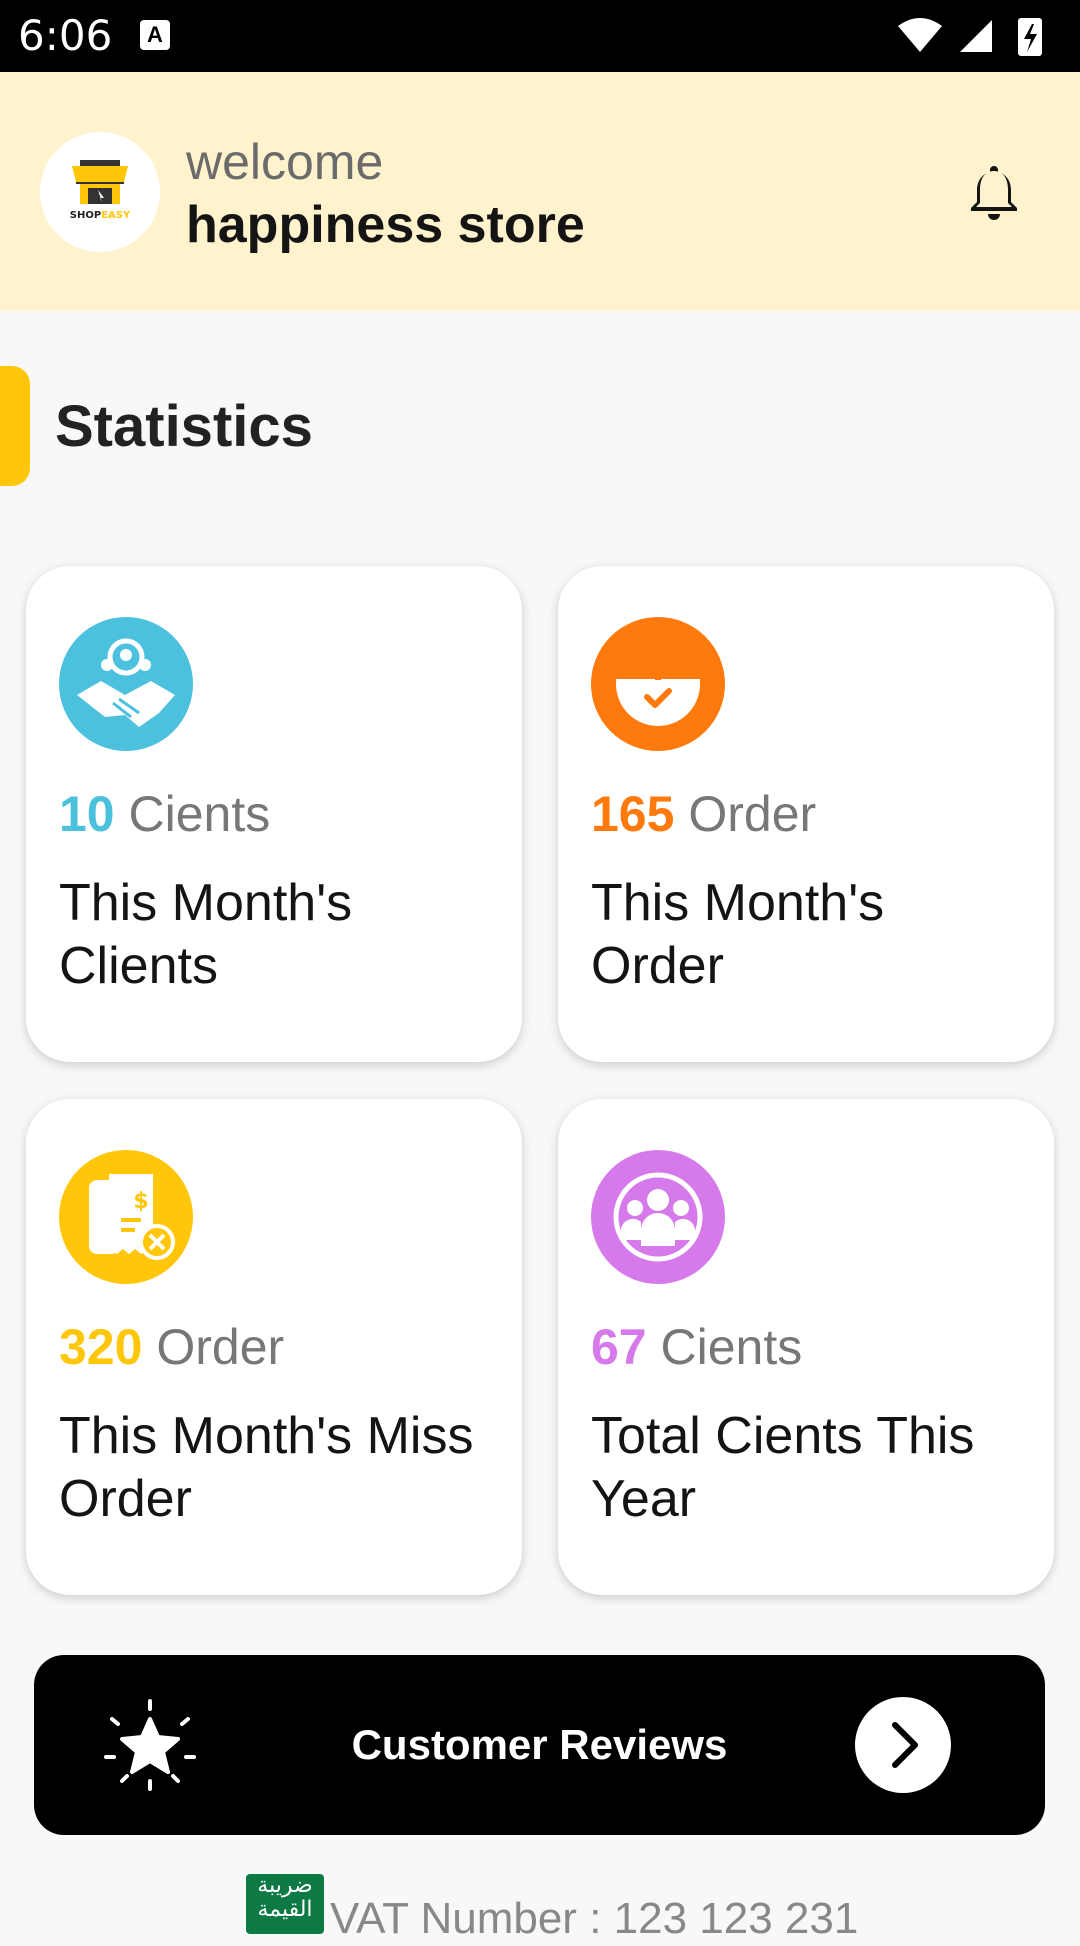 Image resolution: width=1080 pixels, height=1946 pixels. What do you see at coordinates (65, 35) in the screenshot?
I see `status-time: 6:06` at bounding box center [65, 35].